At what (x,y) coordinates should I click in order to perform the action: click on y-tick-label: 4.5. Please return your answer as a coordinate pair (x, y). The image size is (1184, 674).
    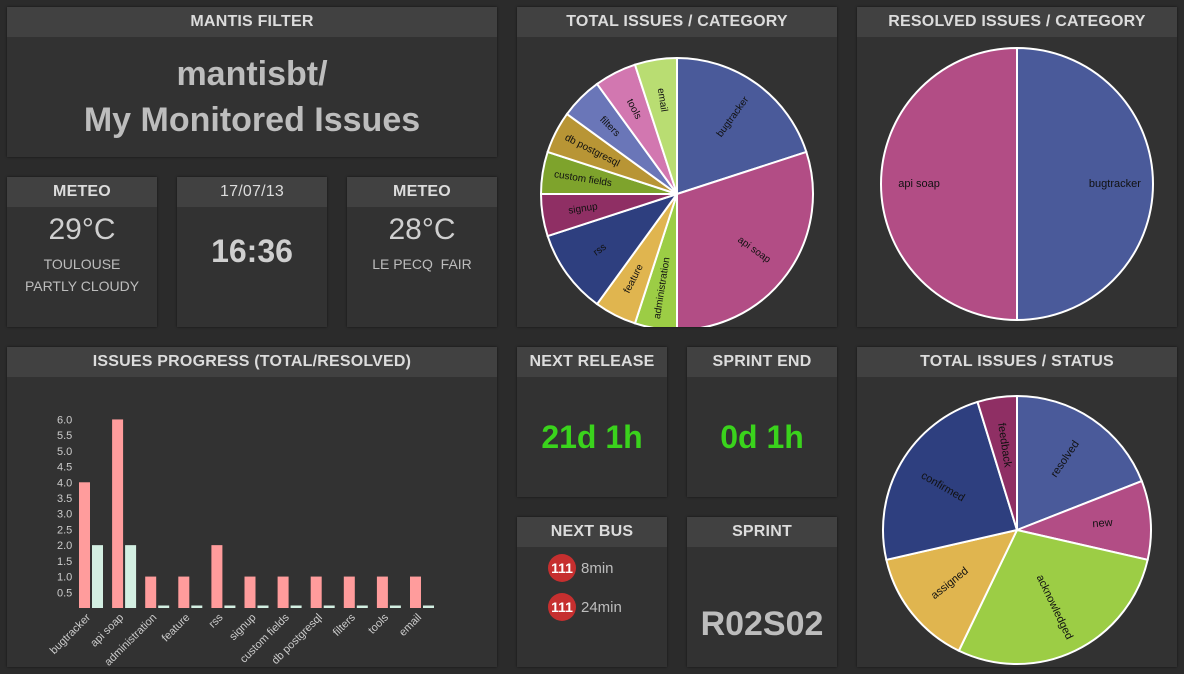
    Looking at the image, I should click on (64, 468).